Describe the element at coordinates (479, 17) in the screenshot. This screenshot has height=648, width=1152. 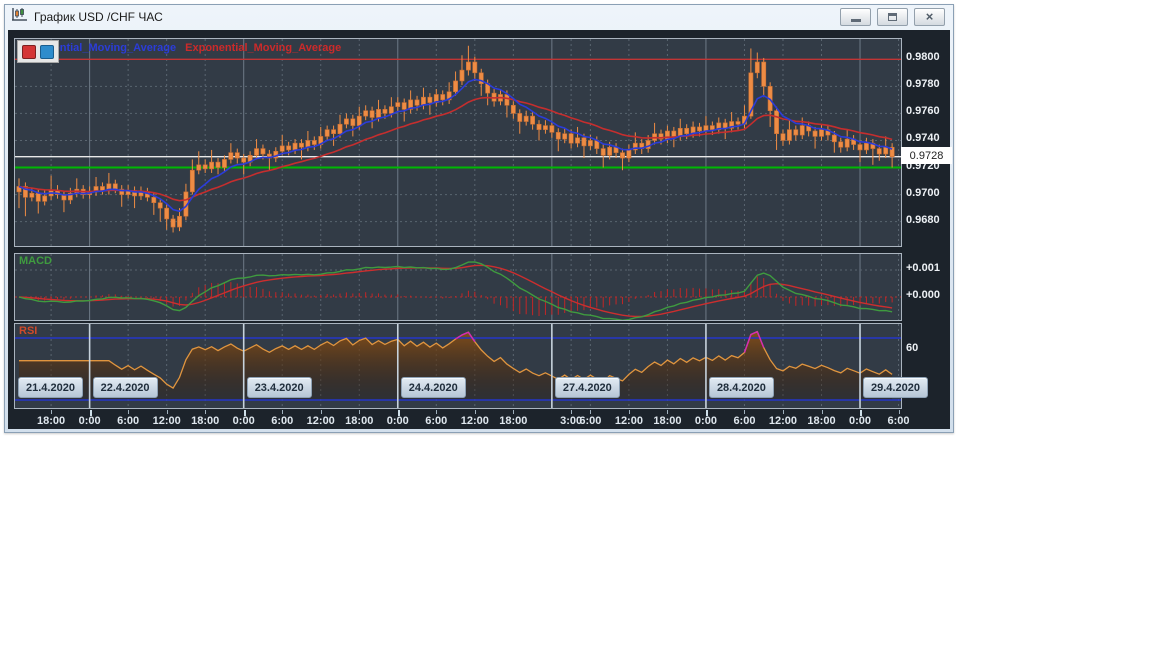
I see `title-bar: График USD /CHF ЧАС ×` at that location.